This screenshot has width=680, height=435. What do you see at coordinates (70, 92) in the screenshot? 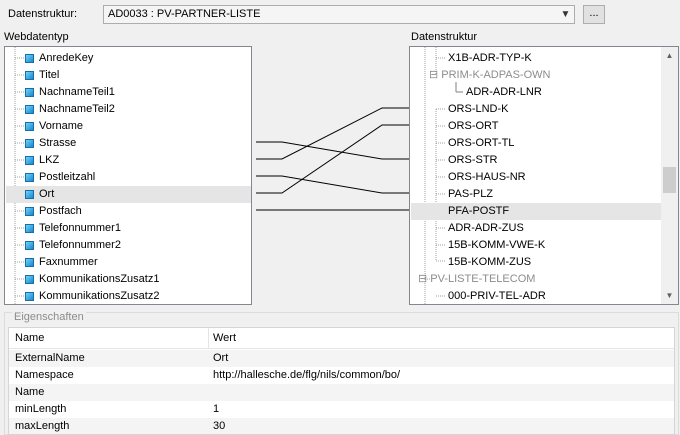
I see `tree-item-nachnameteil1: NachnameTeil1` at bounding box center [70, 92].